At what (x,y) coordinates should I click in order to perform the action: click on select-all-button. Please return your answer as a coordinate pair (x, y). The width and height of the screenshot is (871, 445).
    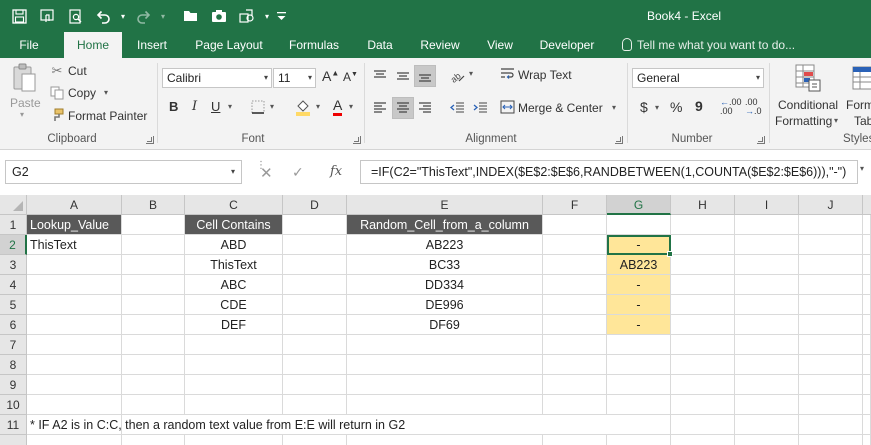
    Looking at the image, I should click on (13, 205).